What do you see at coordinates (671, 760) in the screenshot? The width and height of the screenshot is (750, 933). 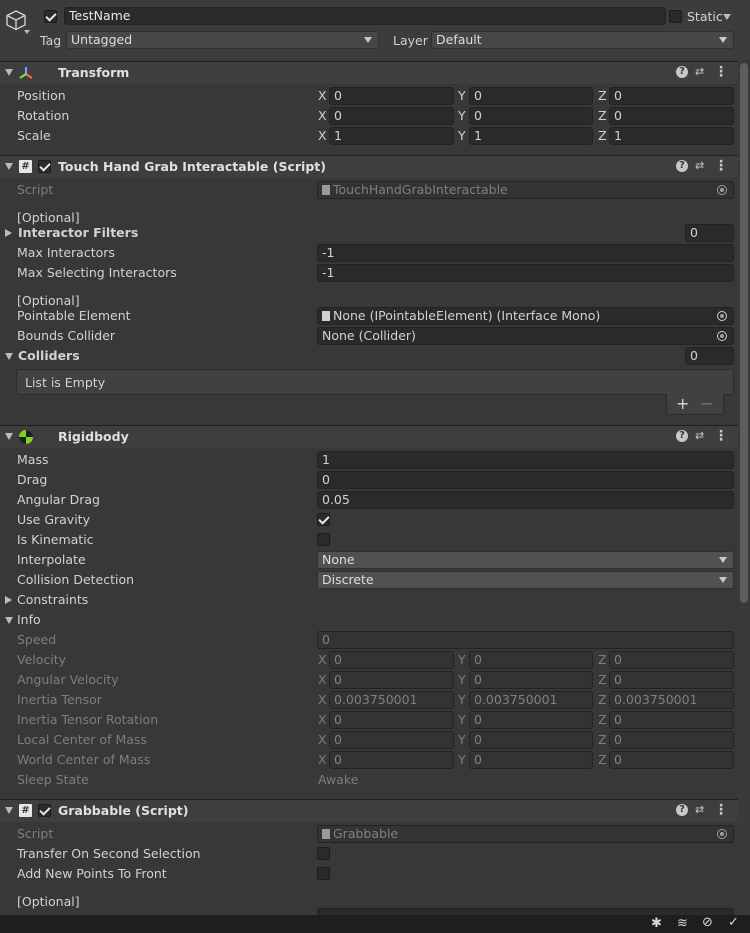 I see `world-com-z: 0` at bounding box center [671, 760].